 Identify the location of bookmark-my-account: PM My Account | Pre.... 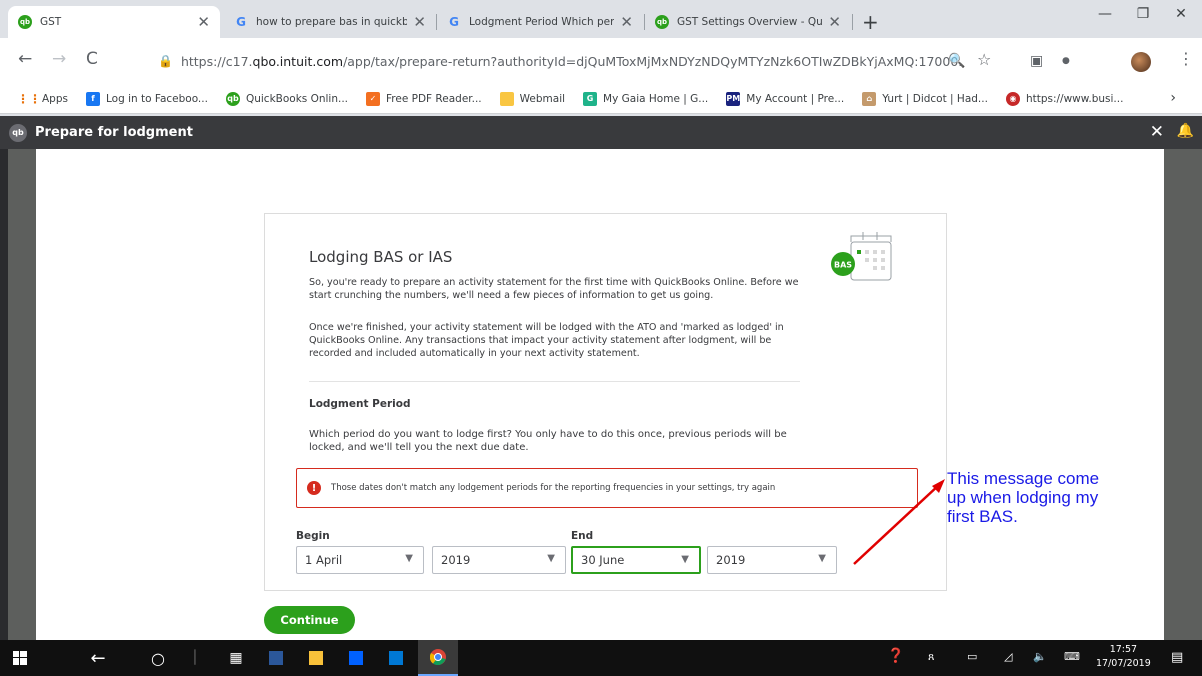
(785, 98).